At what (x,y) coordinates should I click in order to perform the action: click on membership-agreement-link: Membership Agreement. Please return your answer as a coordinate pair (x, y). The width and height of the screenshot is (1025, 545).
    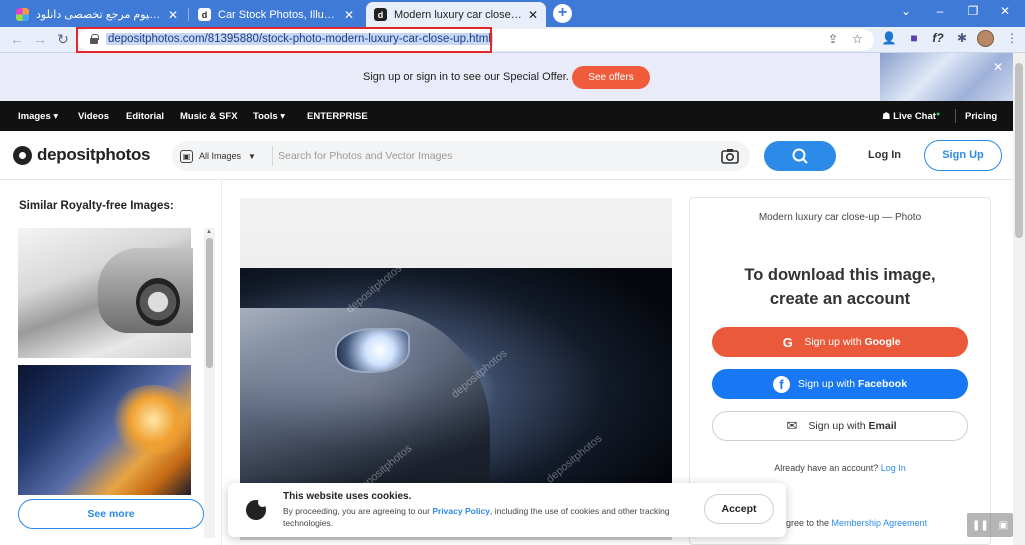
    Looking at the image, I should click on (880, 523).